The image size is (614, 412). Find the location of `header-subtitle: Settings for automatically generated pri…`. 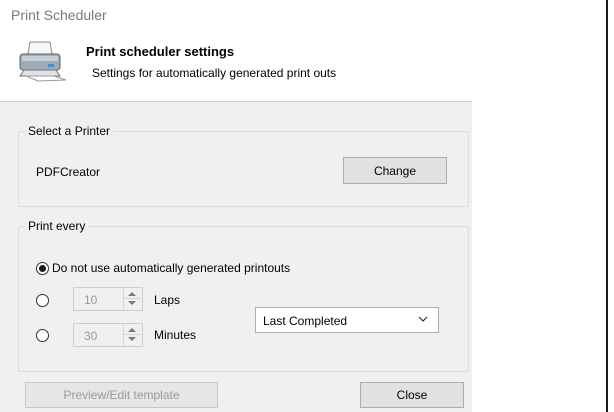

header-subtitle: Settings for automatically generated pri… is located at coordinates (214, 73).